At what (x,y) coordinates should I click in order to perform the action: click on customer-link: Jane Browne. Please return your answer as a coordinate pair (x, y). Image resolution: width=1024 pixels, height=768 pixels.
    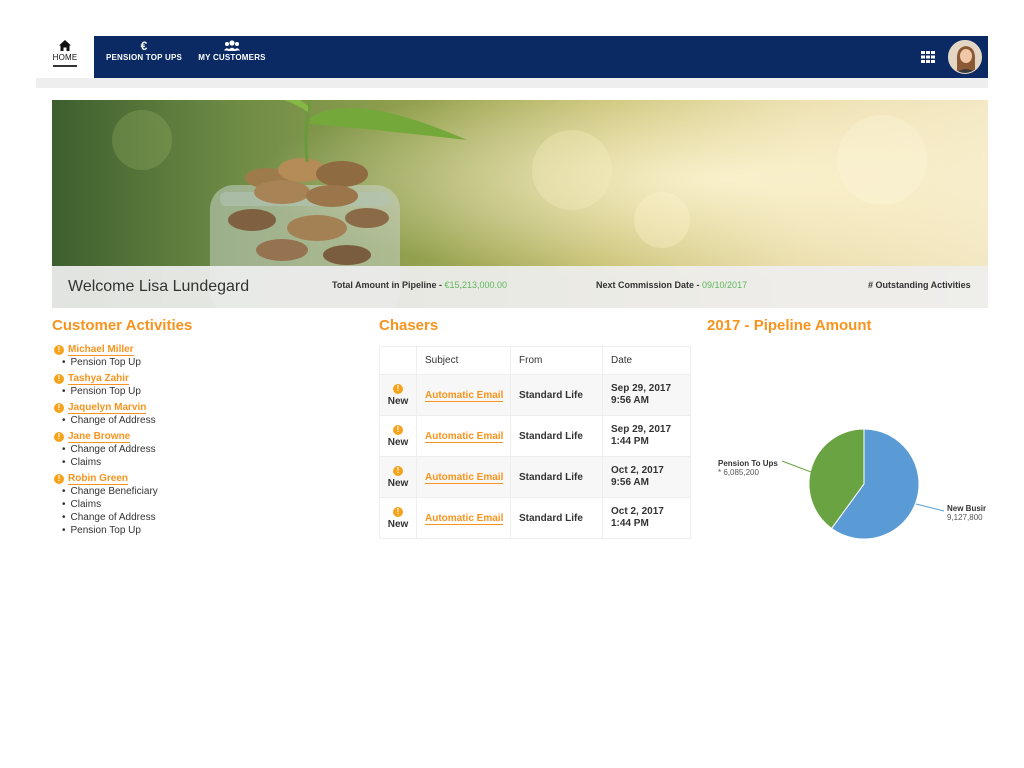
    Looking at the image, I should click on (99, 437).